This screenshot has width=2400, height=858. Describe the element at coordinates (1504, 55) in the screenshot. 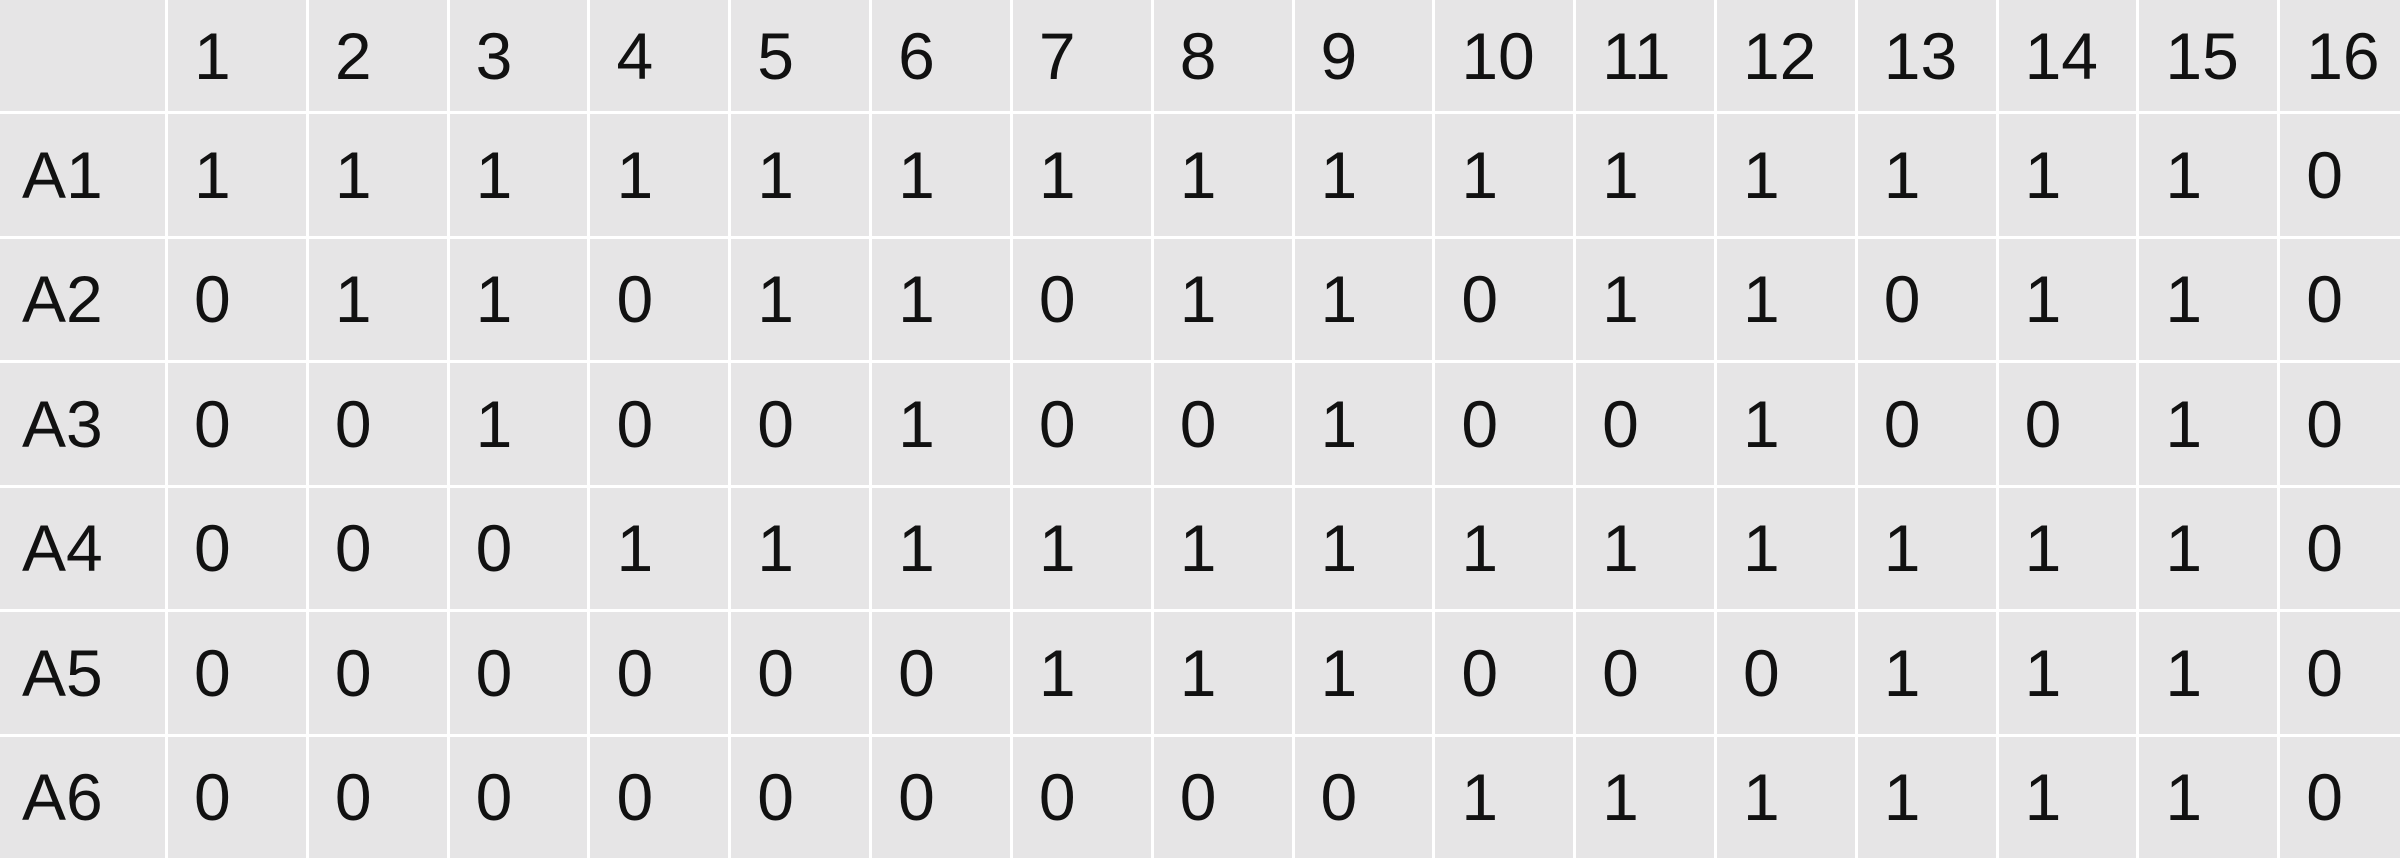

I see `column-header: 10` at that location.